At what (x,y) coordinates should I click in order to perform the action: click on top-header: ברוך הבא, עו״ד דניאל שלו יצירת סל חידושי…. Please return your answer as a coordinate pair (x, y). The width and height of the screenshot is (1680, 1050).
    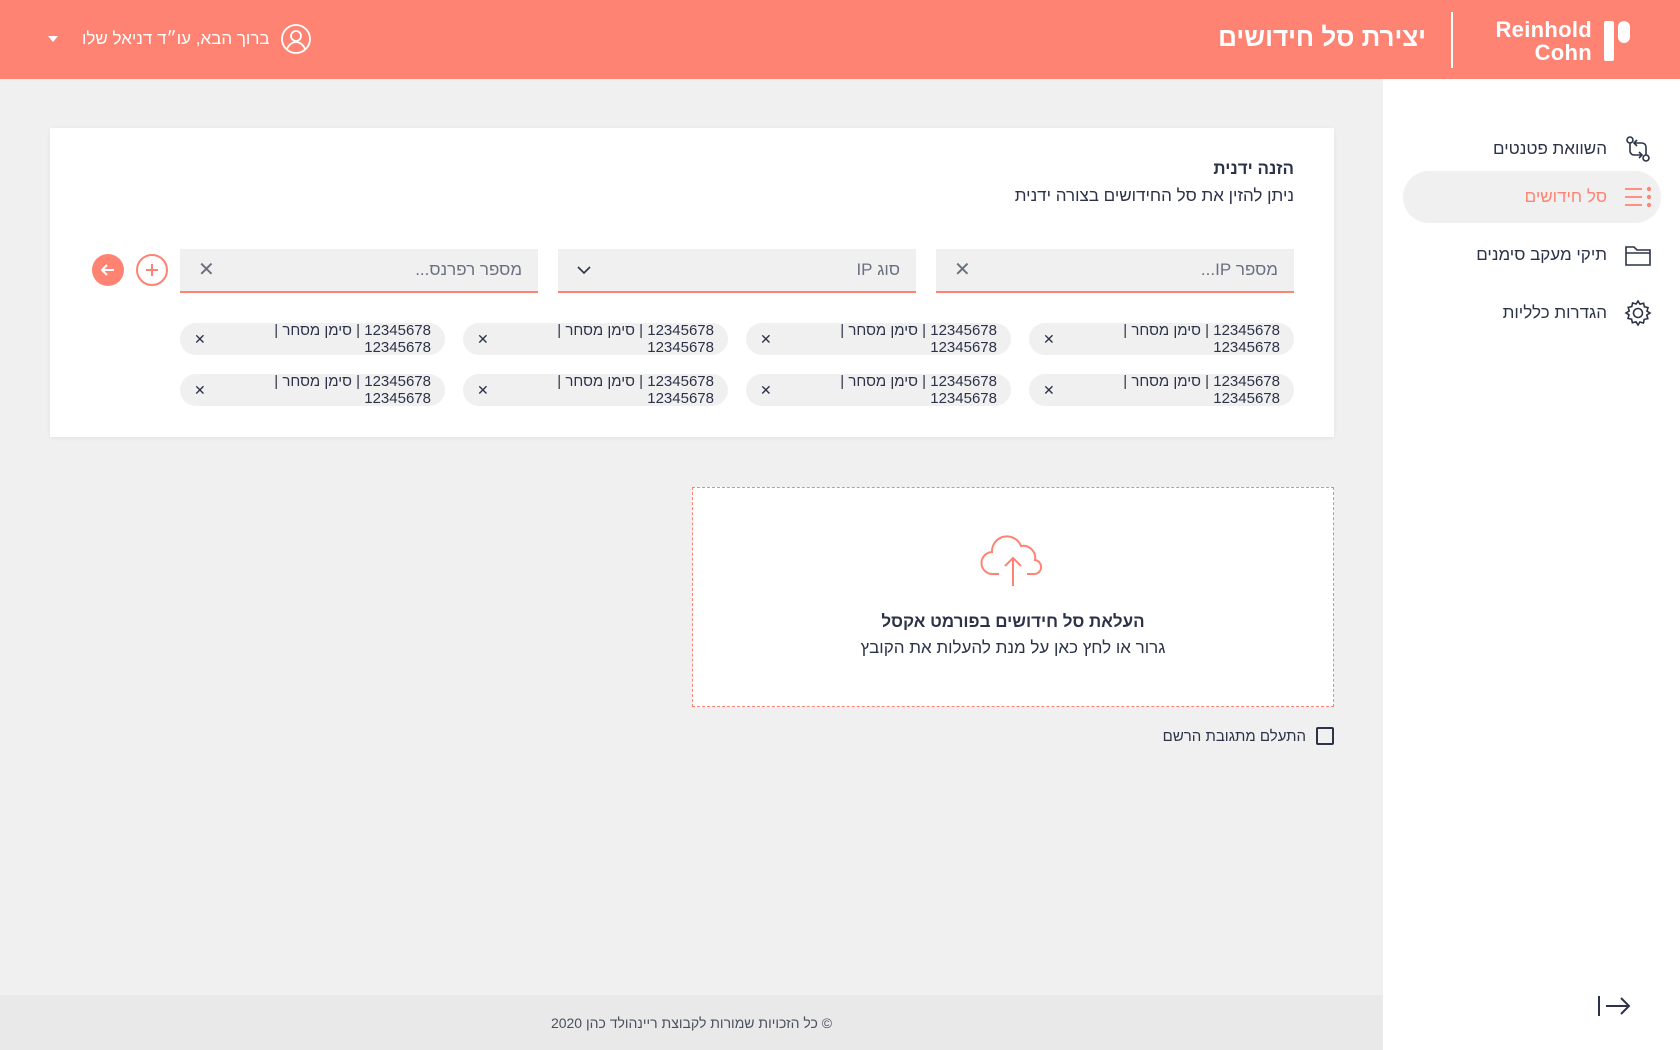
    Looking at the image, I should click on (840, 39).